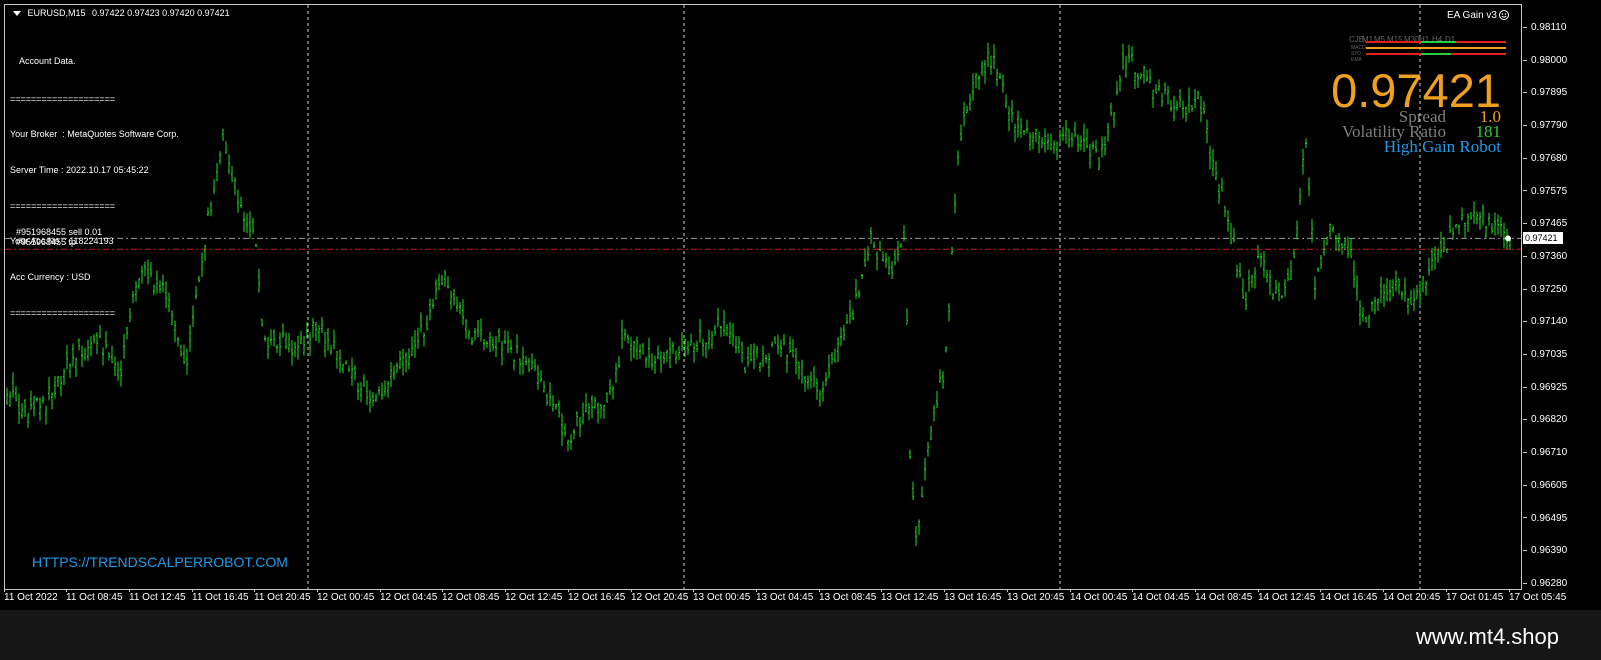 This screenshot has width=1601, height=660. What do you see at coordinates (220, 596) in the screenshot?
I see `time-tick-label: 11 Oct 16:45` at bounding box center [220, 596].